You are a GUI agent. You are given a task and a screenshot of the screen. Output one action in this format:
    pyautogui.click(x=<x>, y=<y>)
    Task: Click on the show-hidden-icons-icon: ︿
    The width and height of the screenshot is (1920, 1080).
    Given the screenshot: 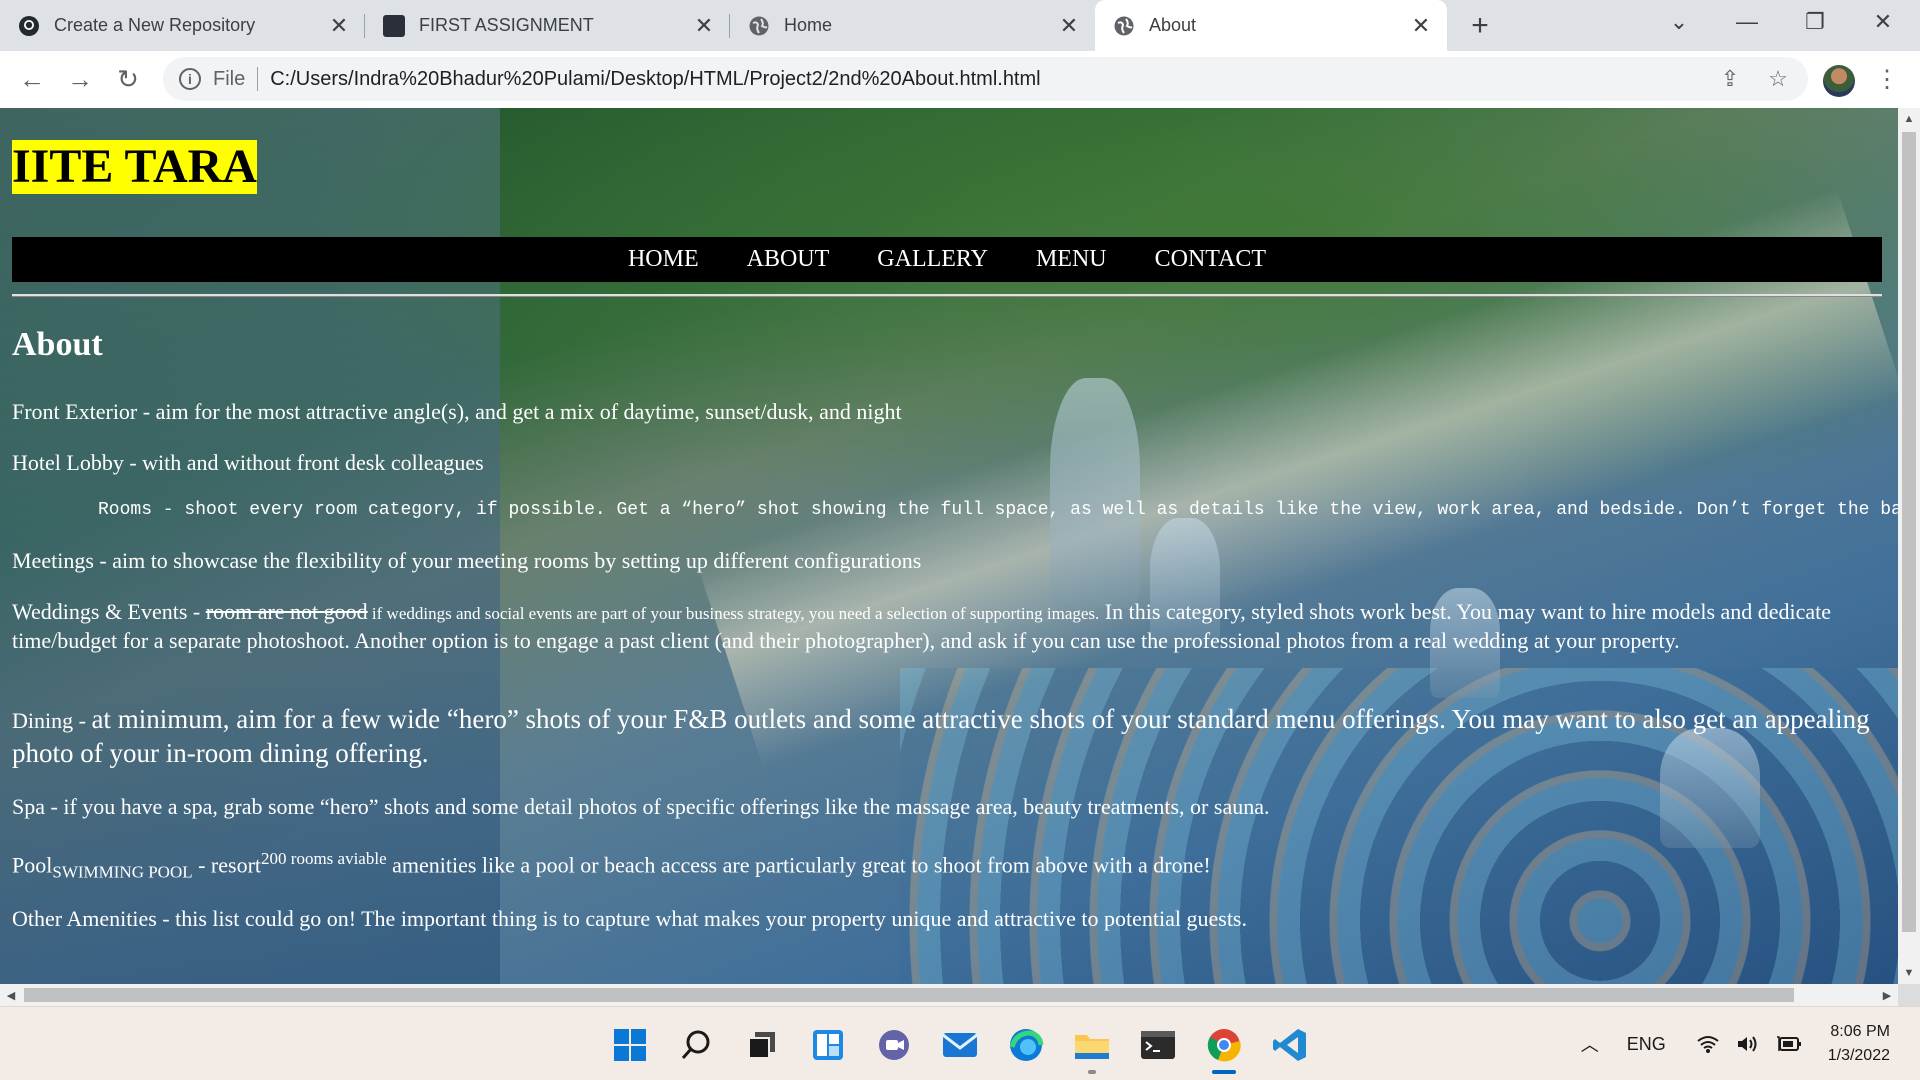 What is the action you would take?
    pyautogui.click(x=1590, y=1044)
    